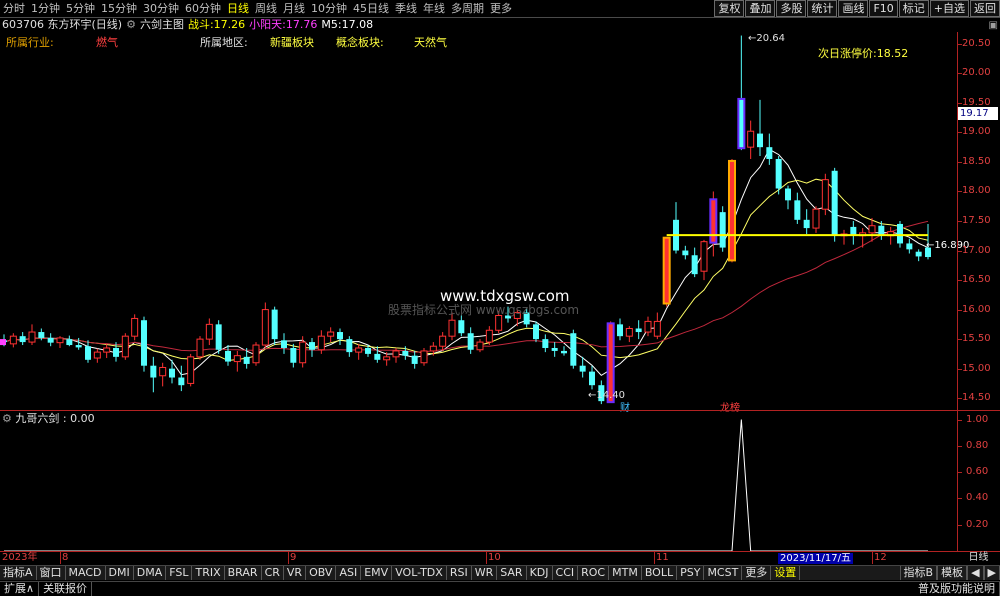 The height and width of the screenshot is (596, 1000). I want to click on indicator-name: 六剑主图, so click(162, 25).